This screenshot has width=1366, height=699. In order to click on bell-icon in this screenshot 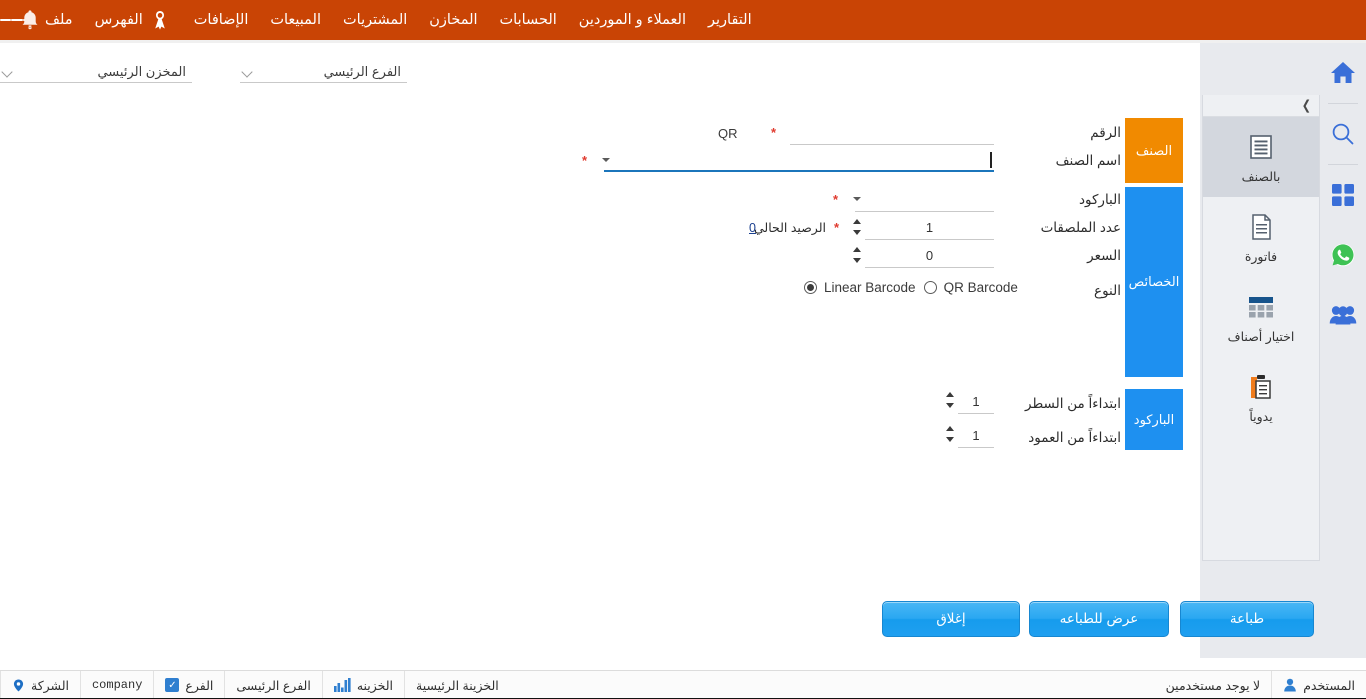, I will do `click(30, 20)`.